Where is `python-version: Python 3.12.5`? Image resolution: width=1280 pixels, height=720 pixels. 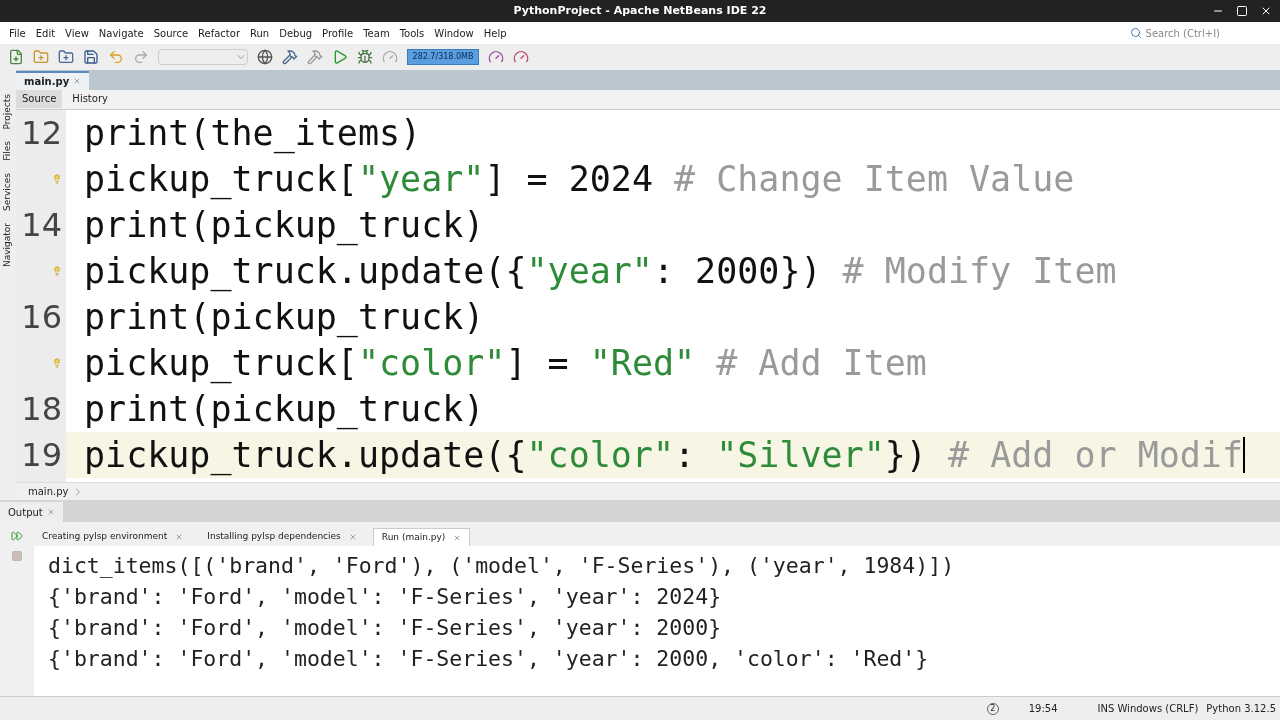 python-version: Python 3.12.5 is located at coordinates (1241, 708).